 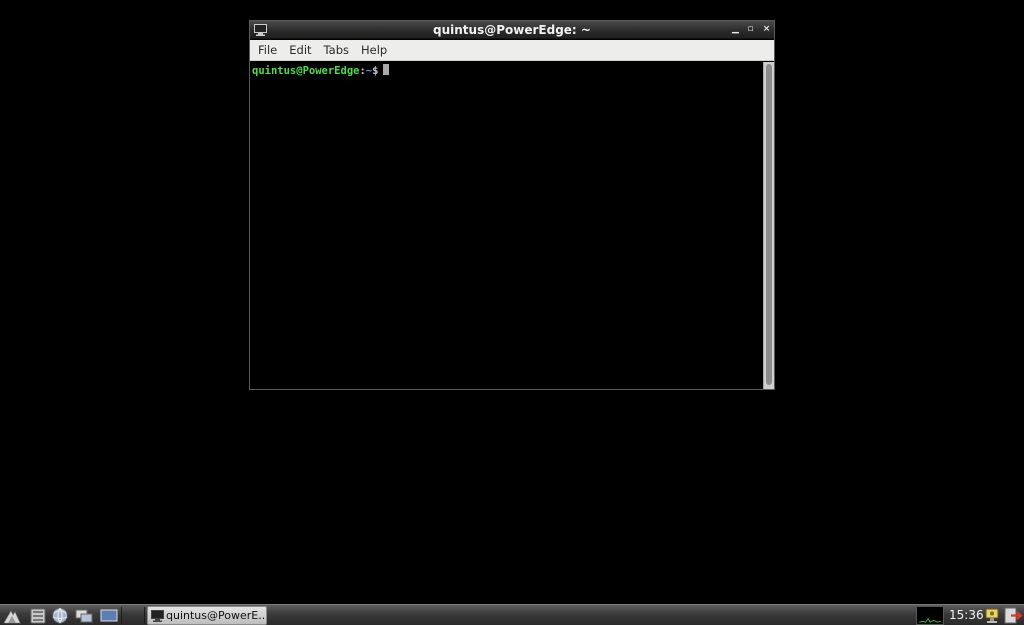 I want to click on window-switcher-icon, so click(x=84, y=615).